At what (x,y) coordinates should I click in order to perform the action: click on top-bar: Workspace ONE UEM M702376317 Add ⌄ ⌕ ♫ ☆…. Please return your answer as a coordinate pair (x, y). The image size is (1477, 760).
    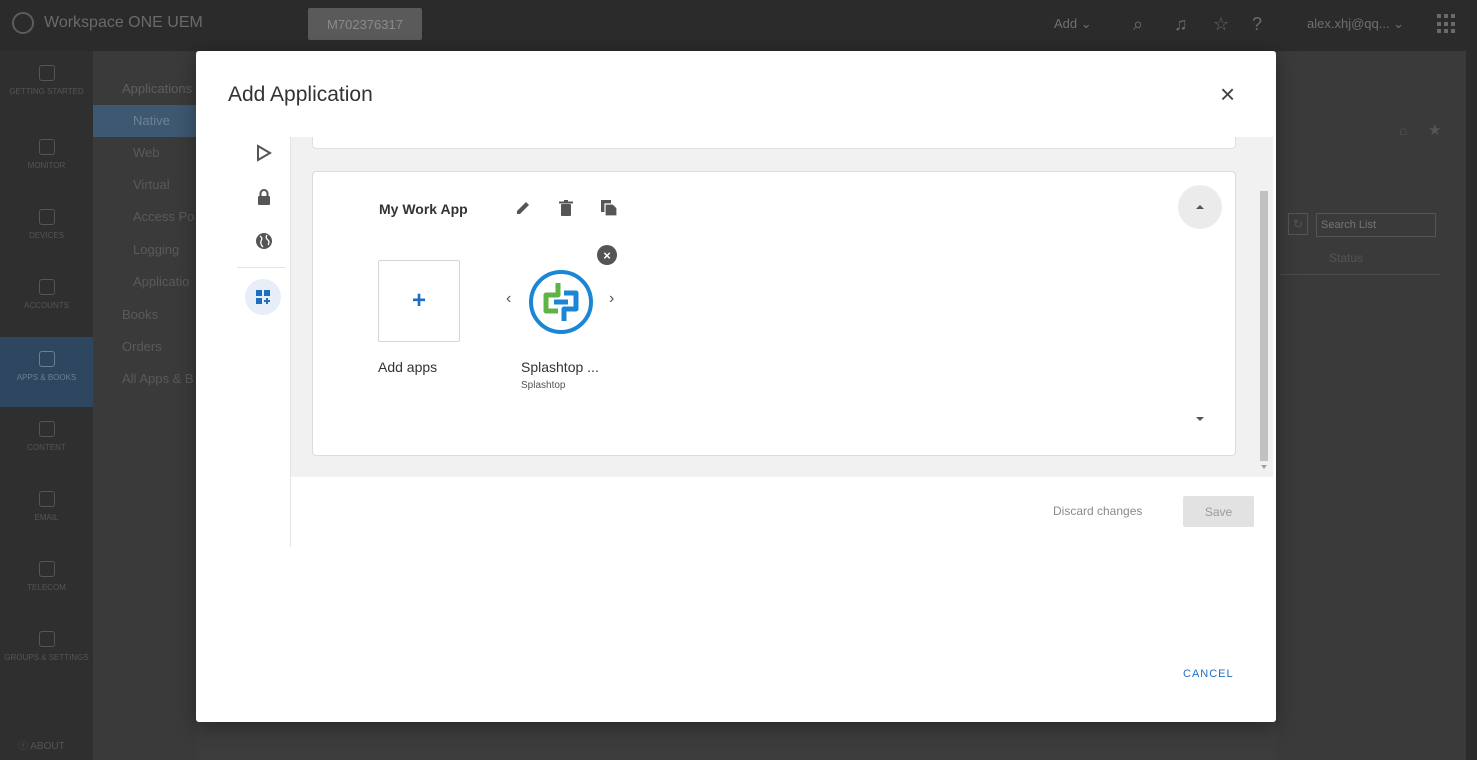
    Looking at the image, I should click on (738, 25).